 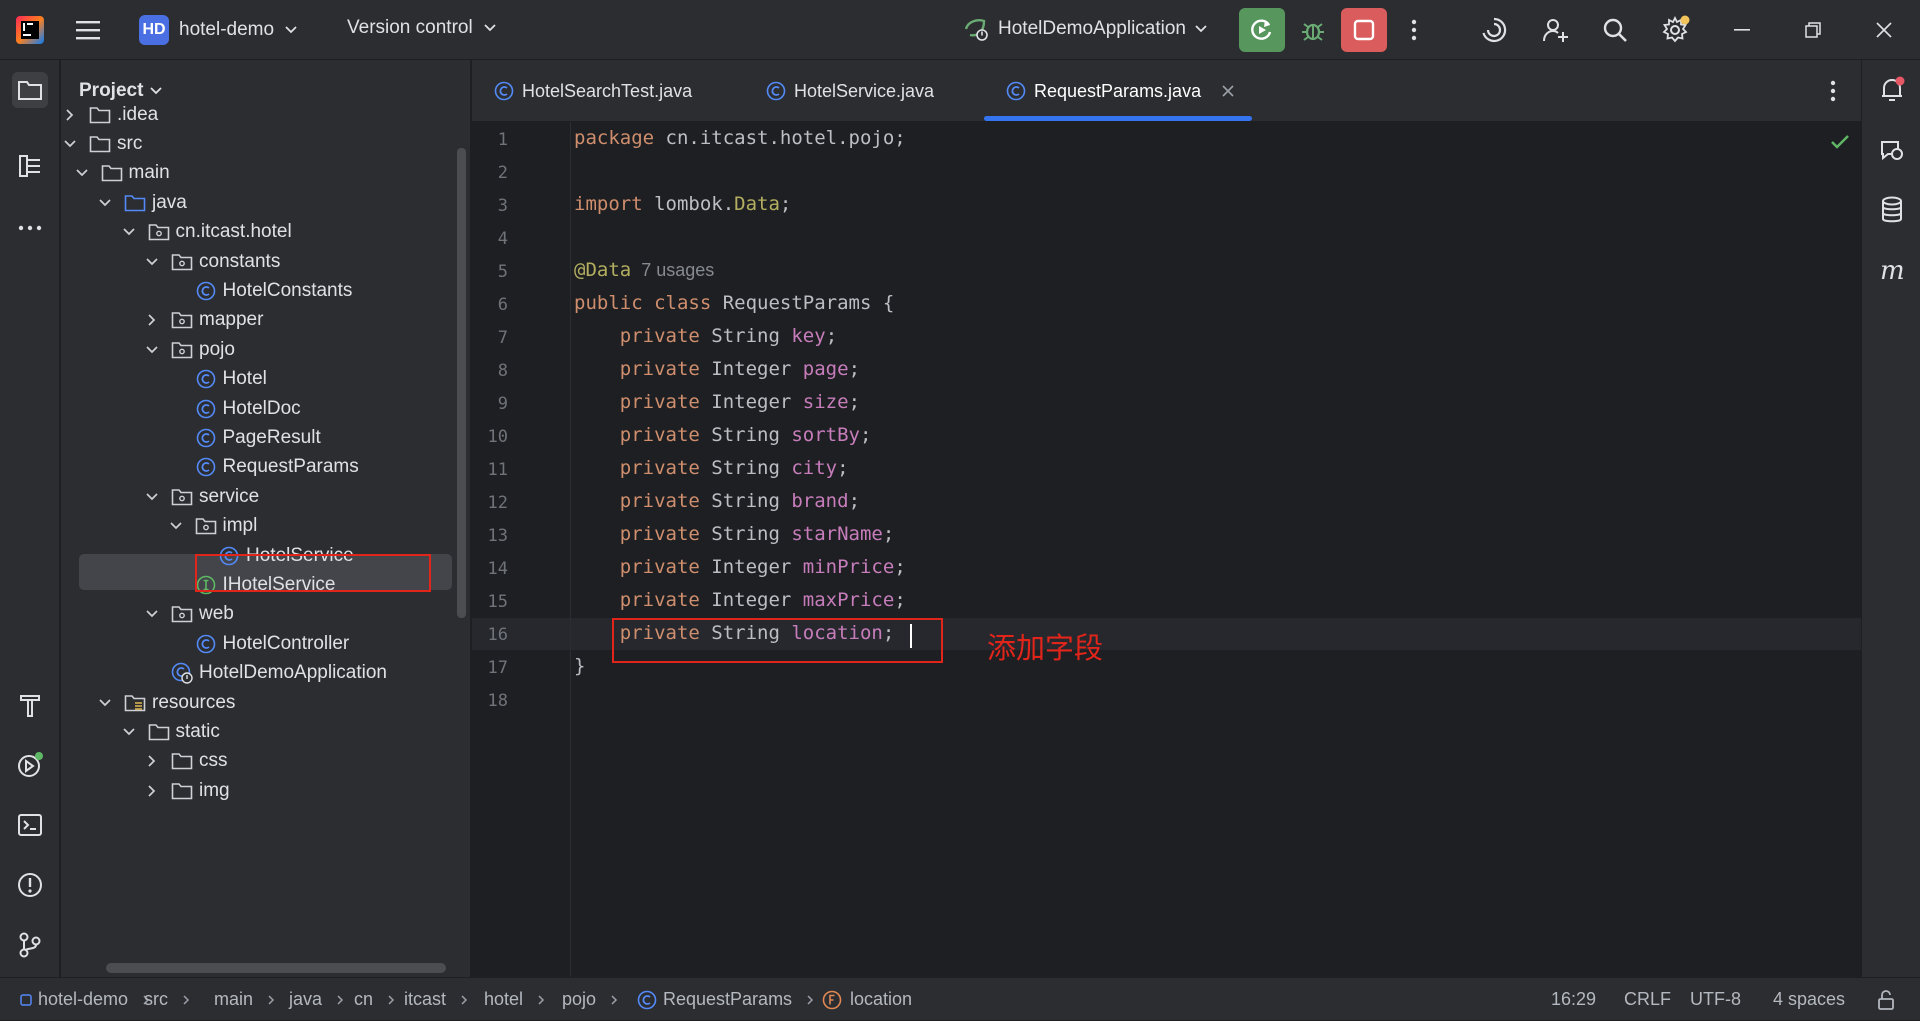 I want to click on project-panel-header: Project, so click(x=121, y=91).